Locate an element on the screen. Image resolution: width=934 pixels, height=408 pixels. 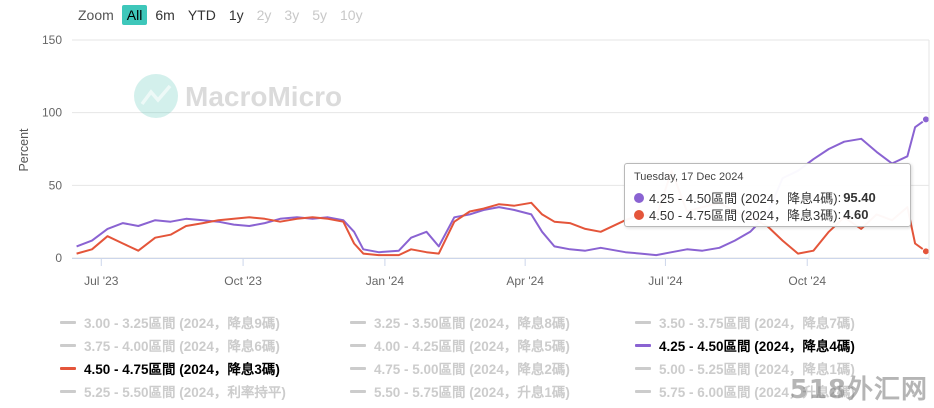
tooltip-series-label: 4.50 - 4.75區間 (2024，降息3碼) is located at coordinates (743, 215).